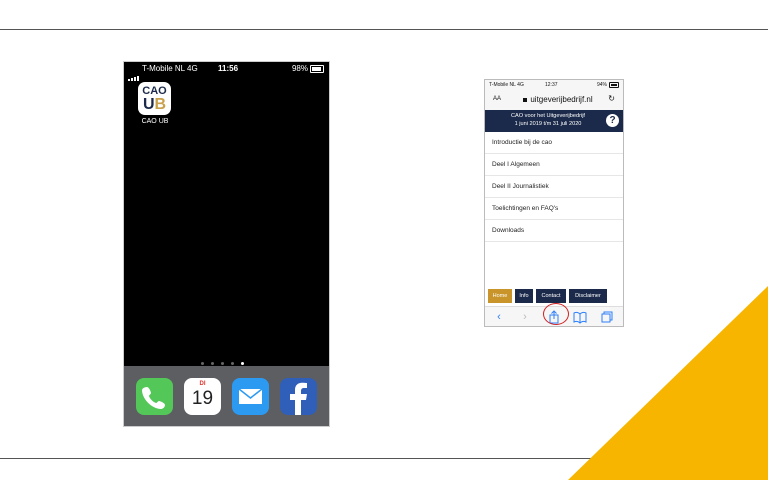  I want to click on bookmarks-icon, so click(580, 317).